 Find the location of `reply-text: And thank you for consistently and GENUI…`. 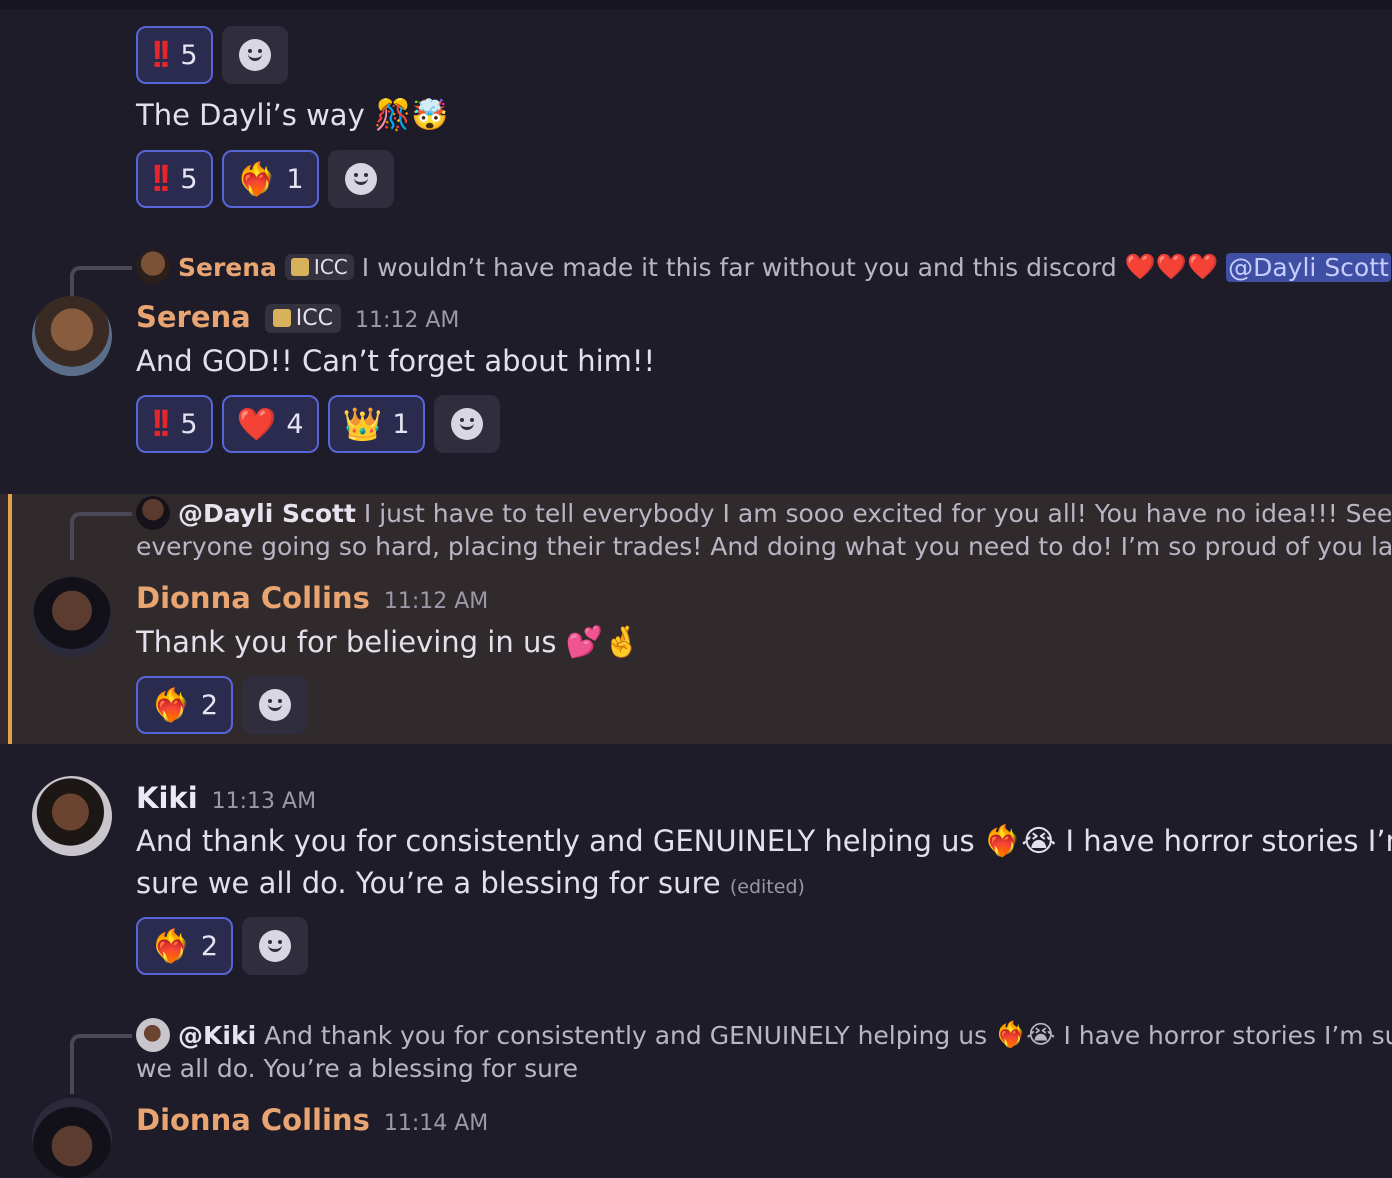

reply-text: And thank you for consistently and GENUI… is located at coordinates (625, 1035).